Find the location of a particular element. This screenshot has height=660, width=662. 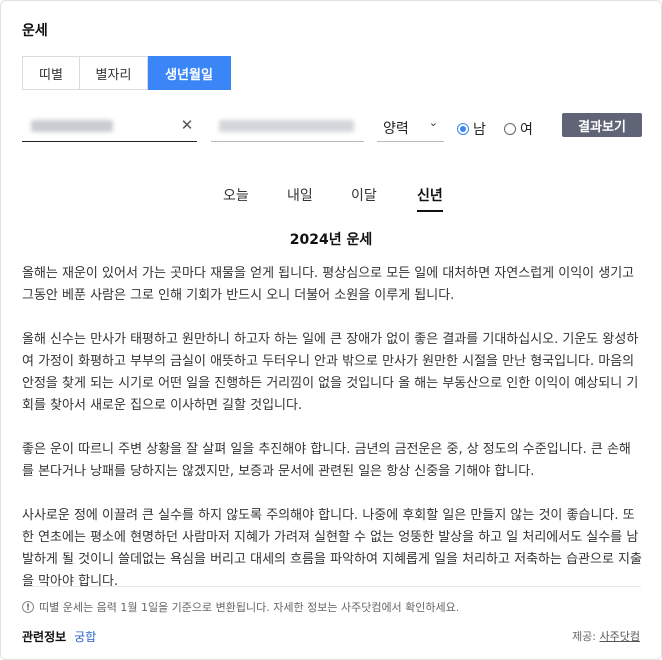

tab-zodiac-animal: 띠별 is located at coordinates (51, 73).